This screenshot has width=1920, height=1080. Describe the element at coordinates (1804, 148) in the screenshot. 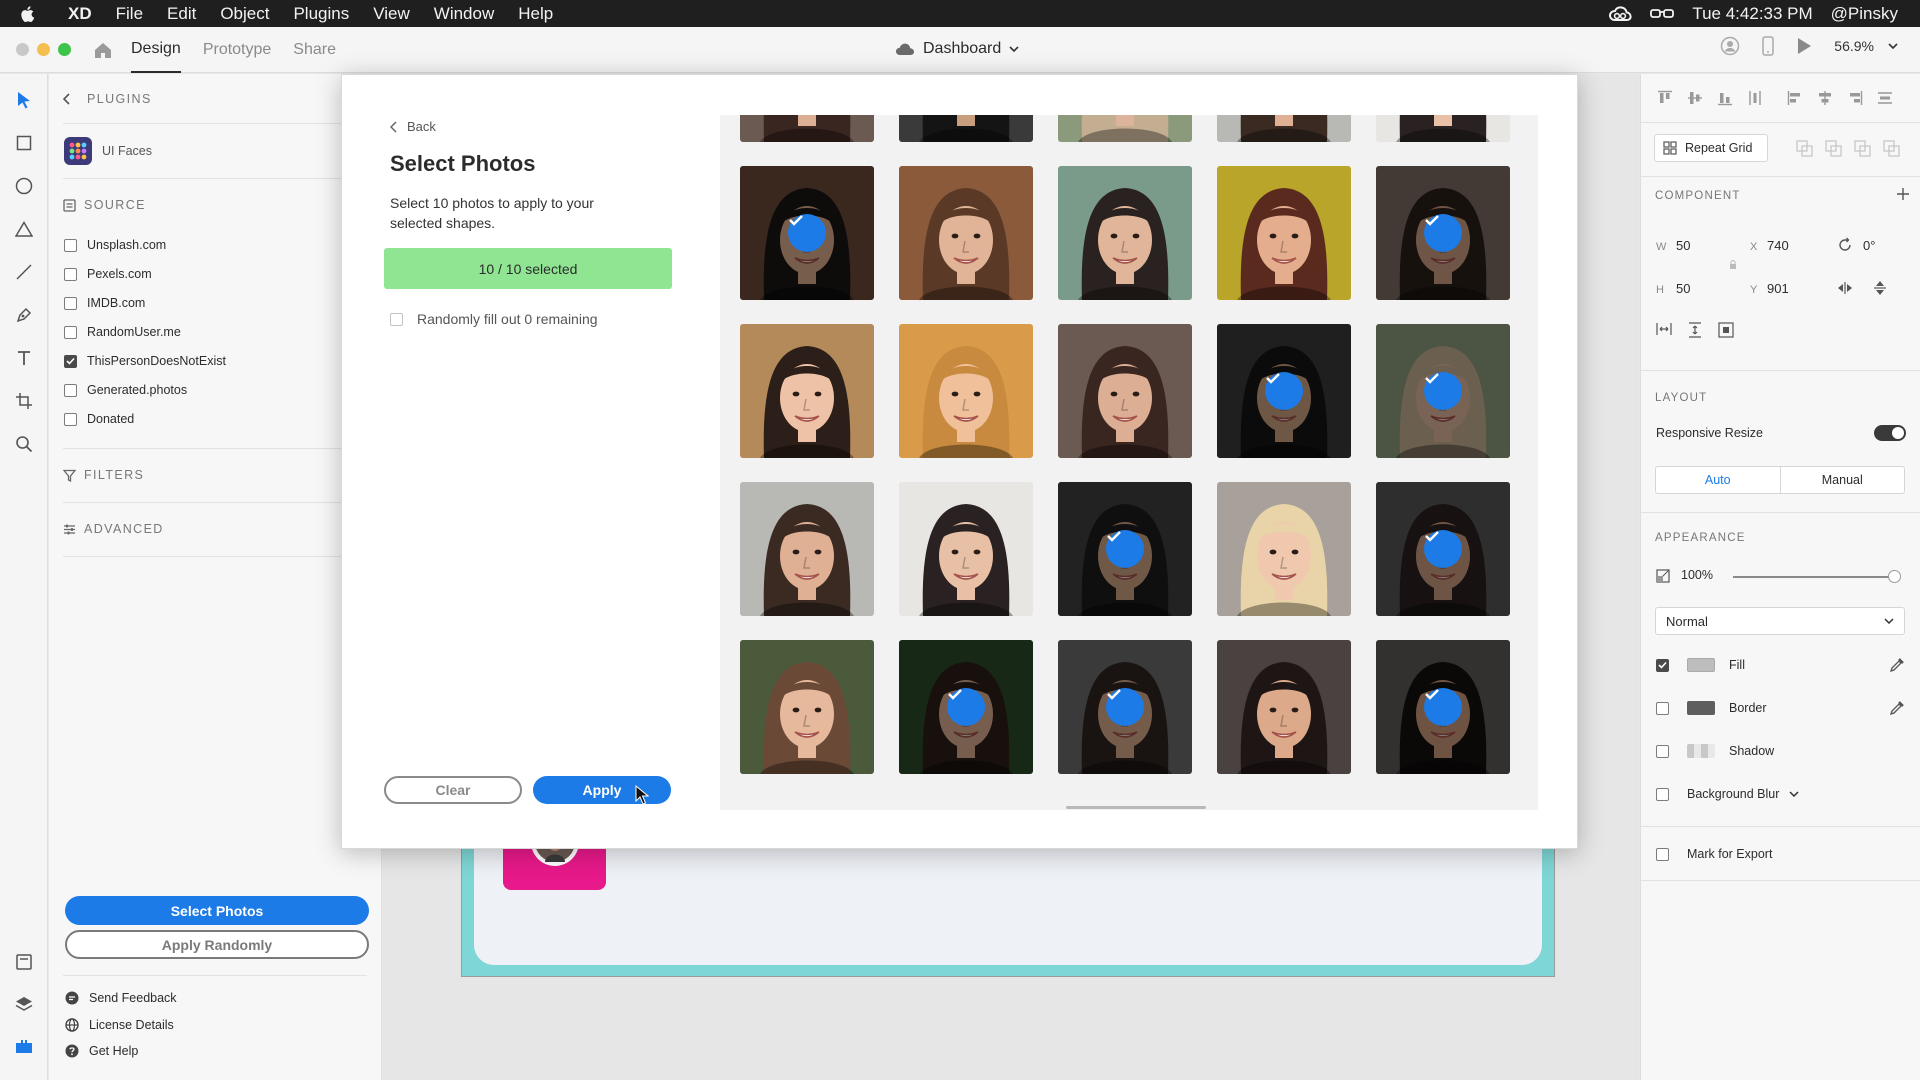

I see `boolean-add-icon` at that location.